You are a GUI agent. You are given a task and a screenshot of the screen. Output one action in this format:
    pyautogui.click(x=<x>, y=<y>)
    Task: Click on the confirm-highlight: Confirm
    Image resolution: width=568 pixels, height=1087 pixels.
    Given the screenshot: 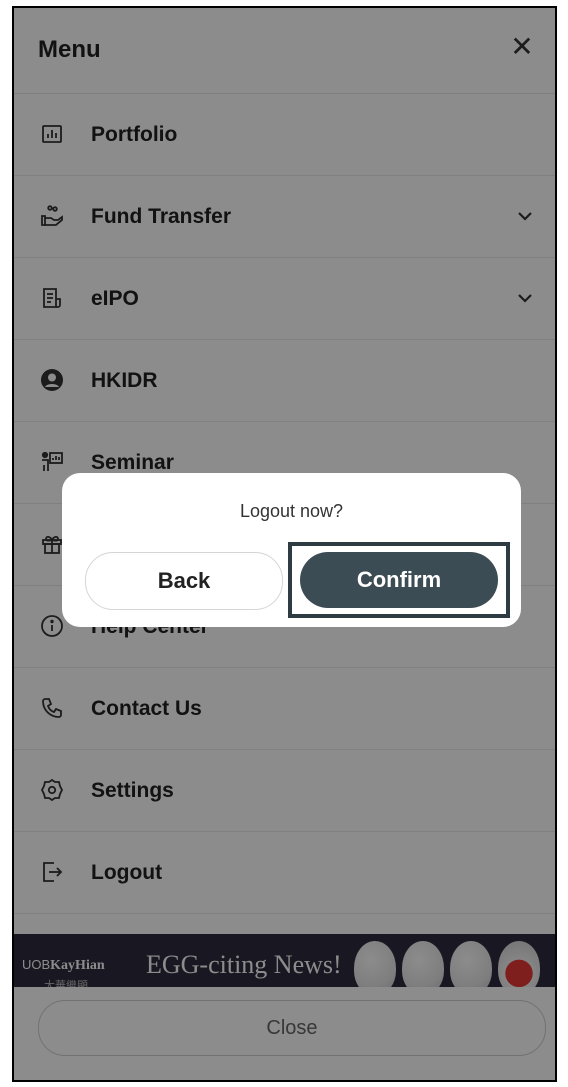 What is the action you would take?
    pyautogui.click(x=399, y=580)
    